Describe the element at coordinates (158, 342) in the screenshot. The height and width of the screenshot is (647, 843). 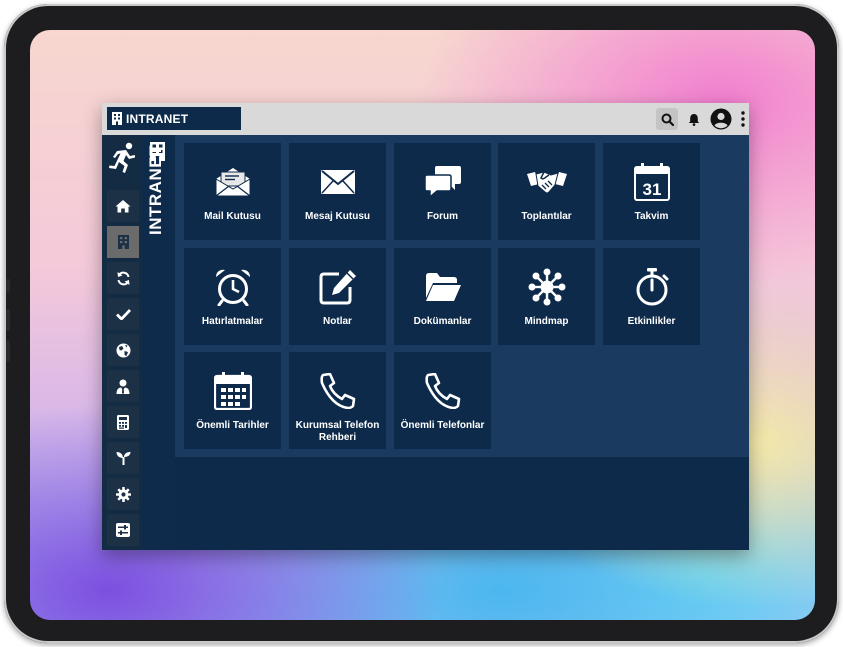
I see `section-header-strip: INTRANET` at that location.